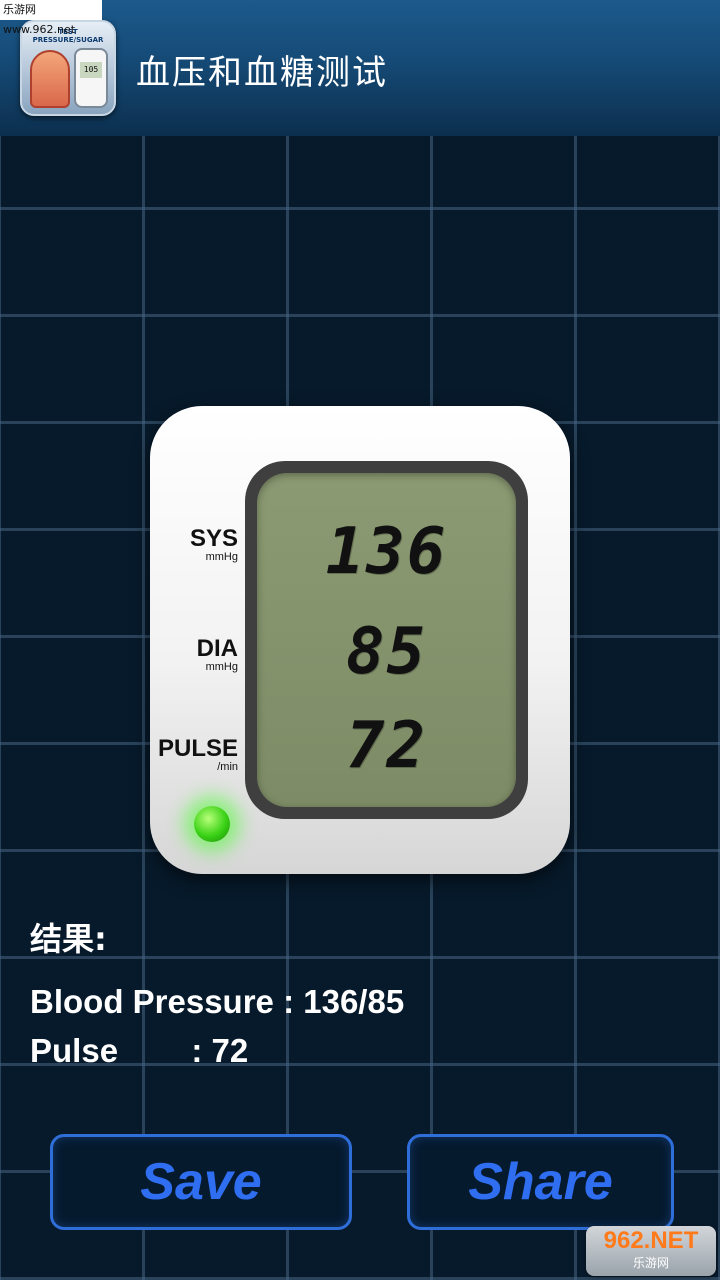 The height and width of the screenshot is (1280, 720). Describe the element at coordinates (386, 552) in the screenshot. I see `sys-value: 136` at that location.